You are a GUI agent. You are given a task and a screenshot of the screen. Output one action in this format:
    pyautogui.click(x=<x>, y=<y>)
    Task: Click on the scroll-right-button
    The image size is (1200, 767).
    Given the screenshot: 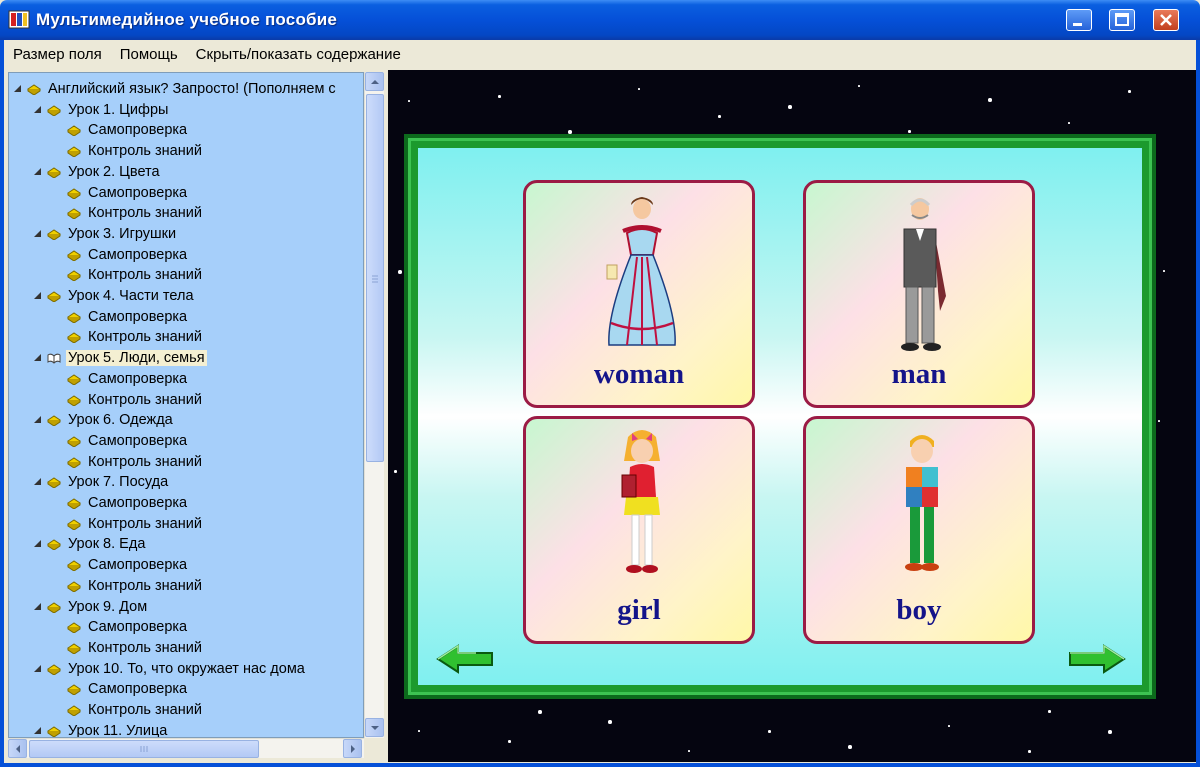 What is the action you would take?
    pyautogui.click(x=352, y=748)
    